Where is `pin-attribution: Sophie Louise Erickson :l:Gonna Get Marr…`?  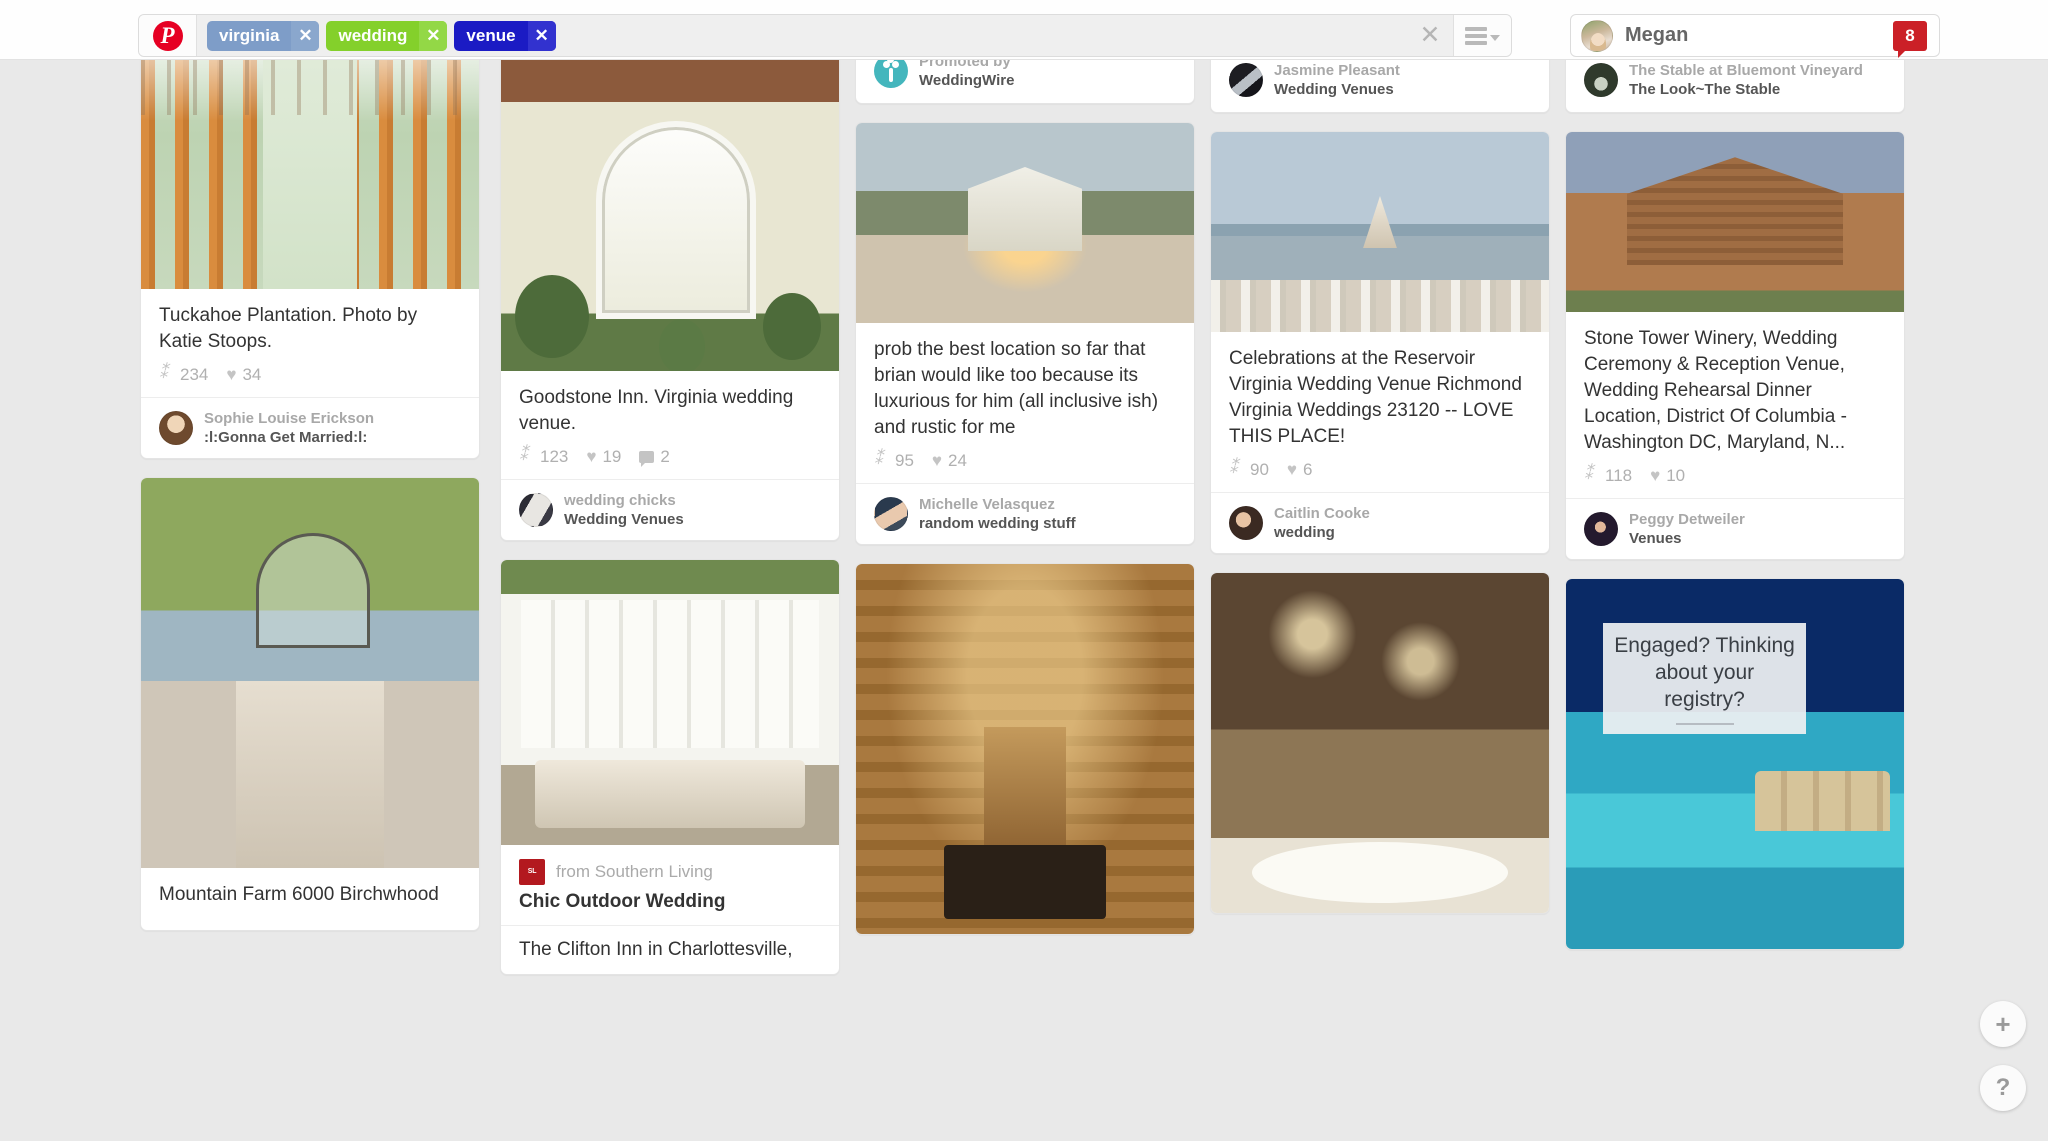
pin-attribution: Sophie Louise Erickson :l:Gonna Get Marr… is located at coordinates (310, 427).